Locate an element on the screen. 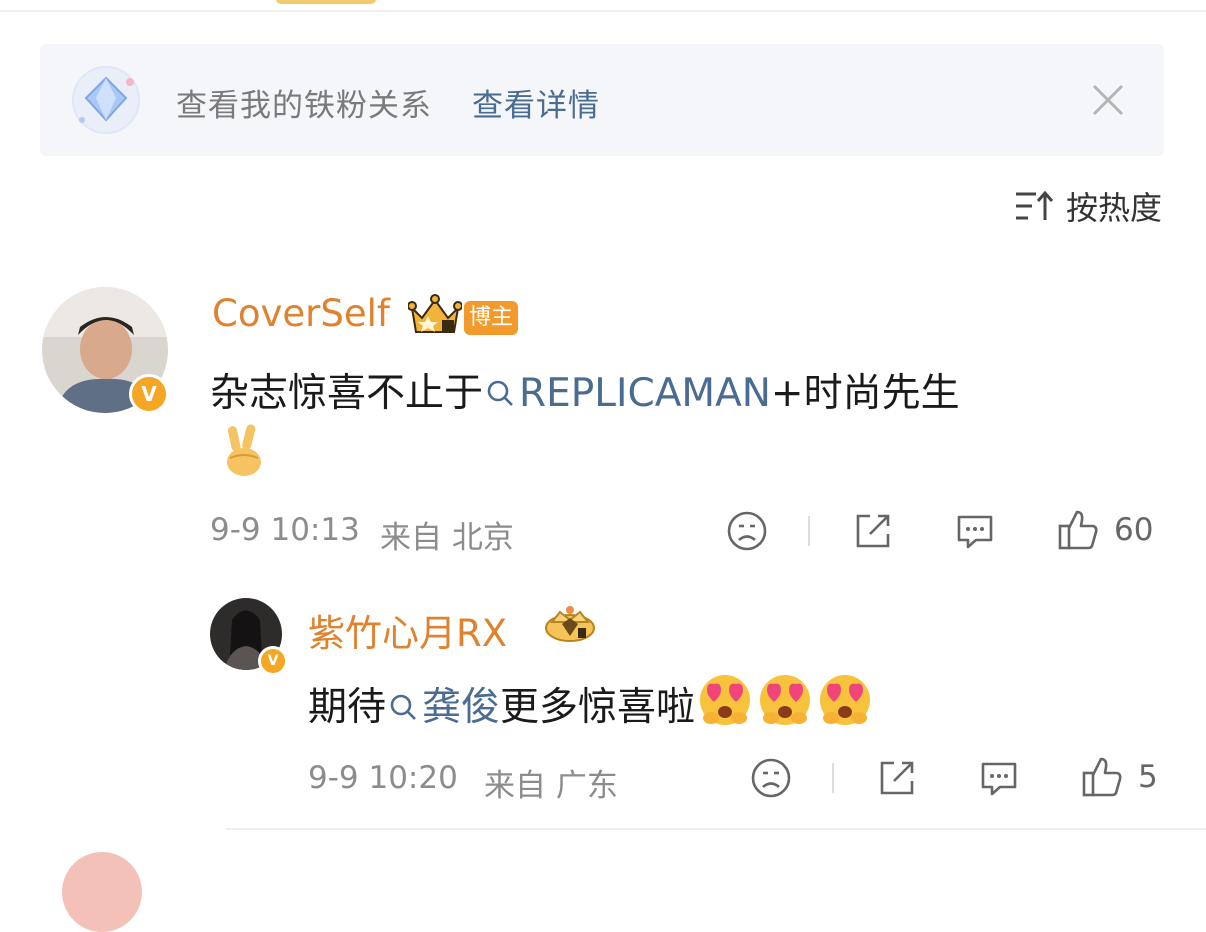 The width and height of the screenshot is (1206, 932). sort-by-hot-button: 按热度 is located at coordinates (1088, 206).